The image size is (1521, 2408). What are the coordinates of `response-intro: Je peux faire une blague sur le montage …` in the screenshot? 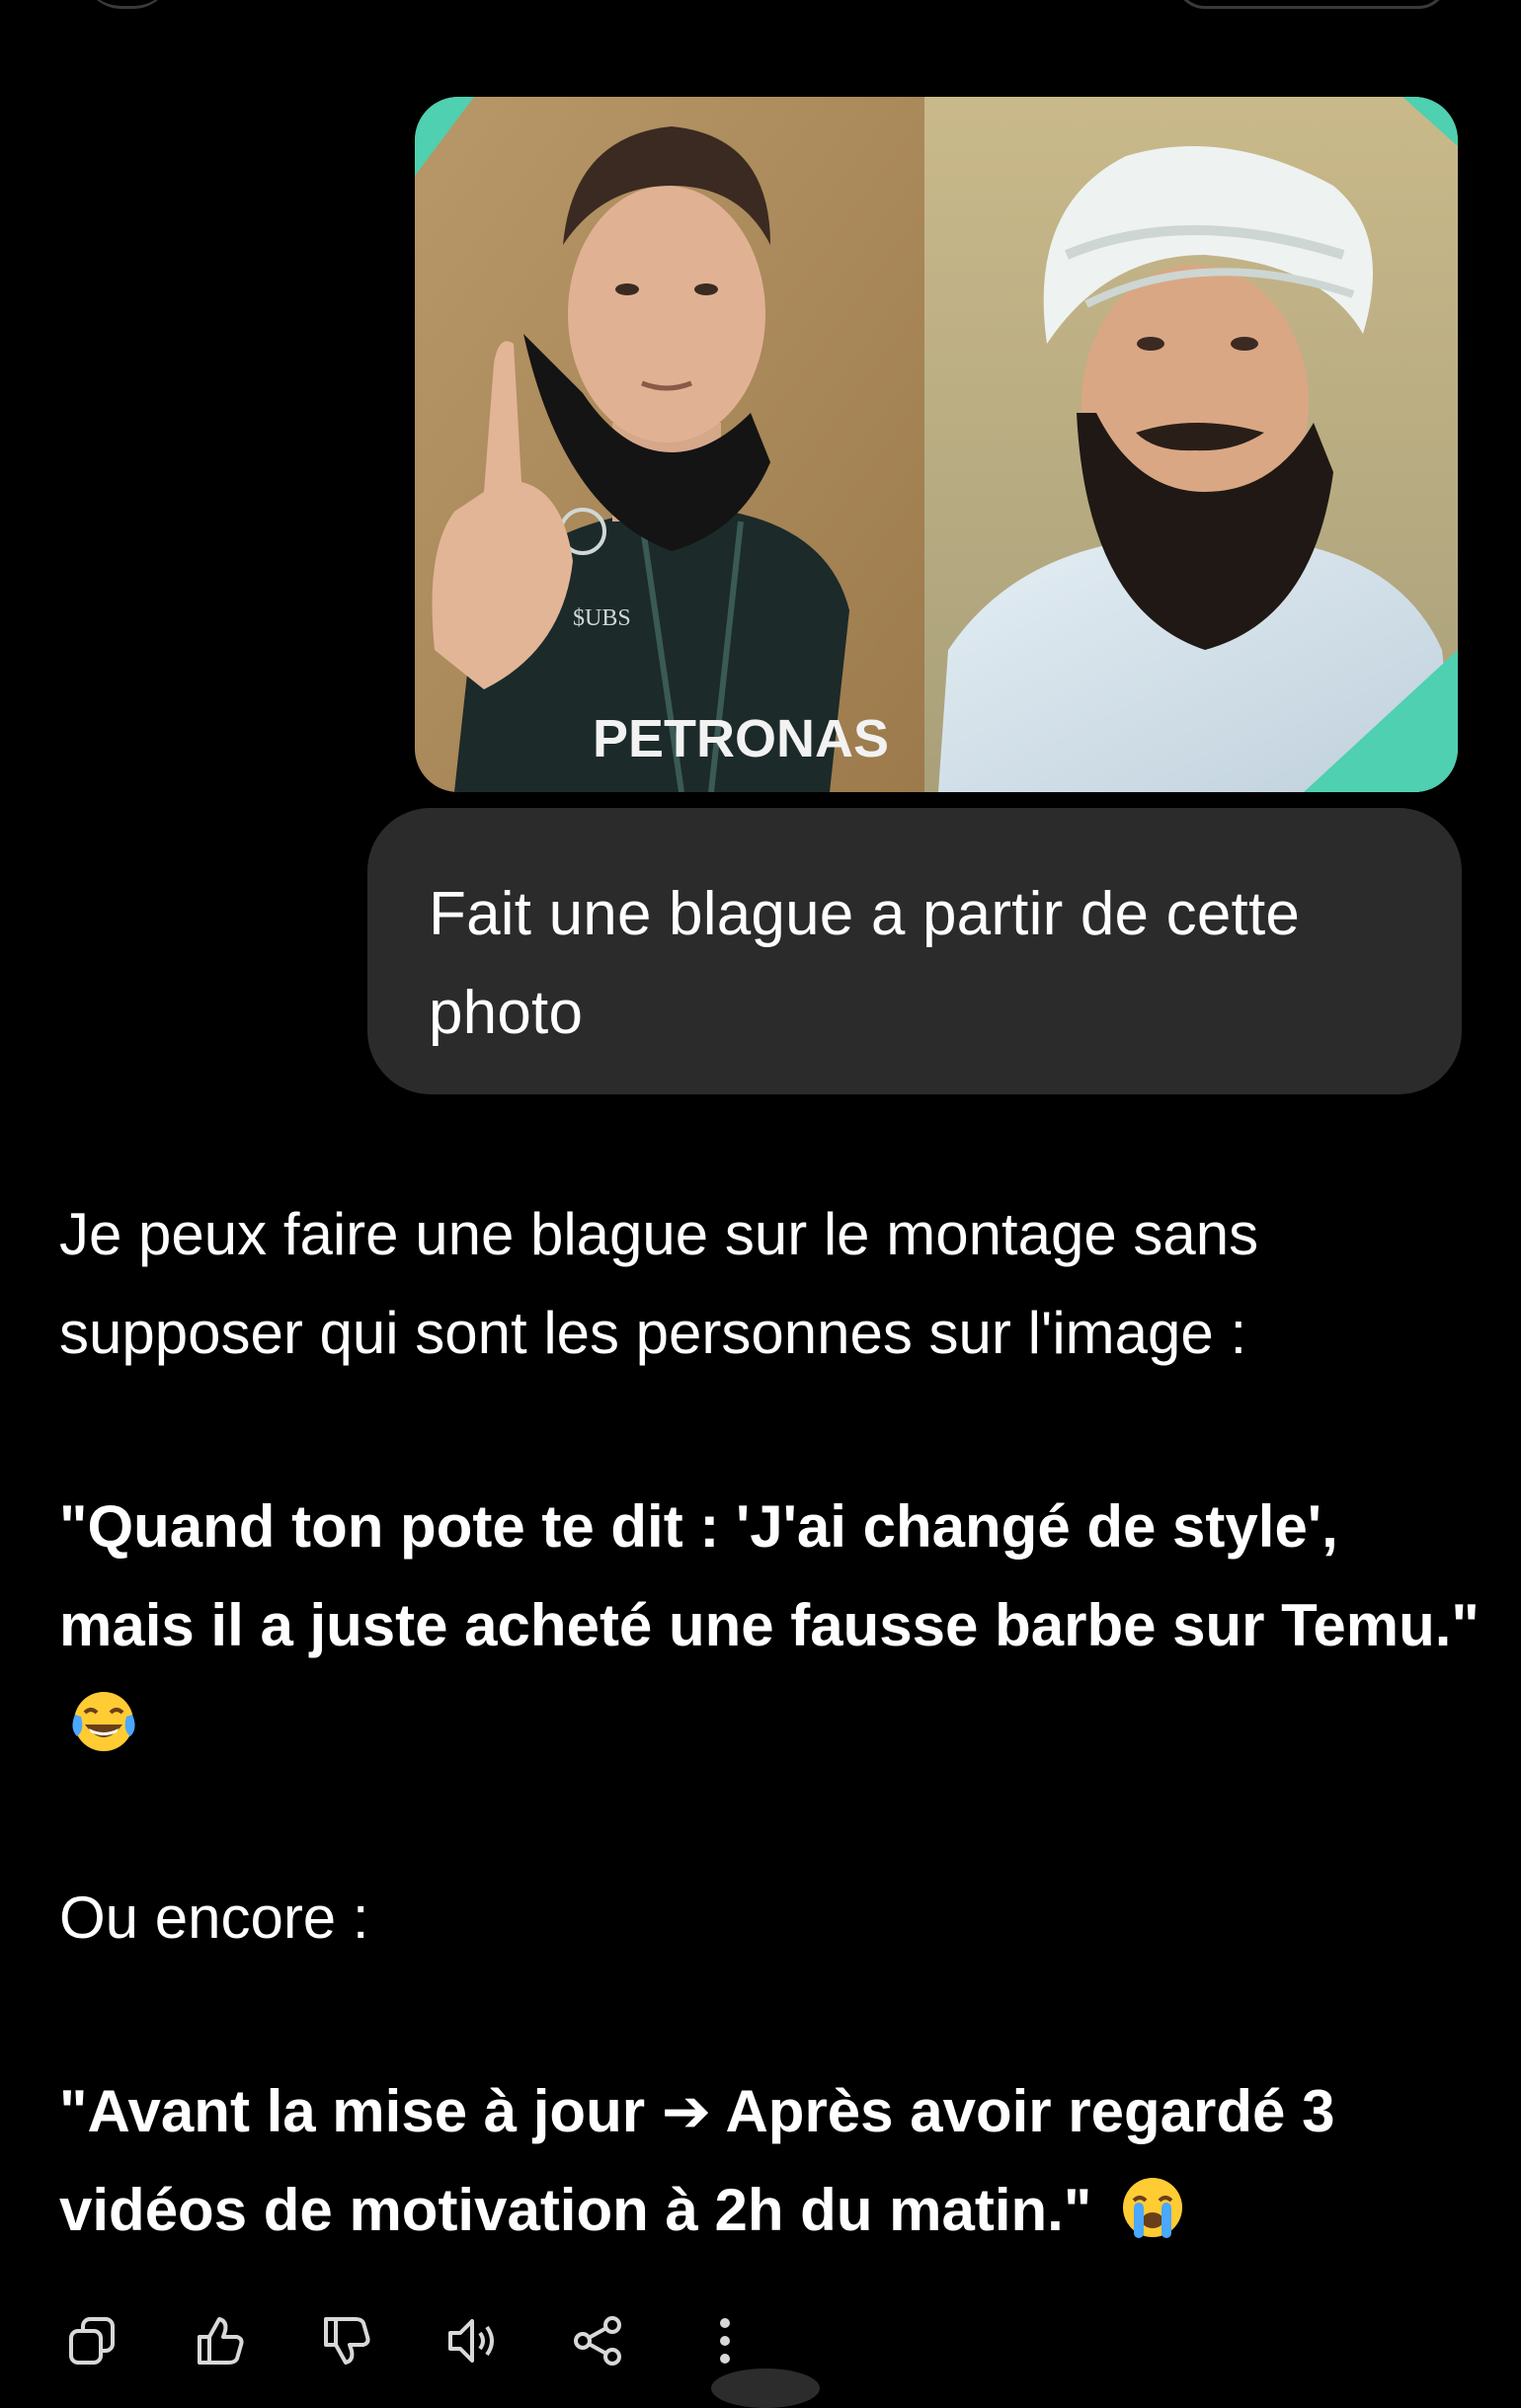 It's located at (659, 1284).